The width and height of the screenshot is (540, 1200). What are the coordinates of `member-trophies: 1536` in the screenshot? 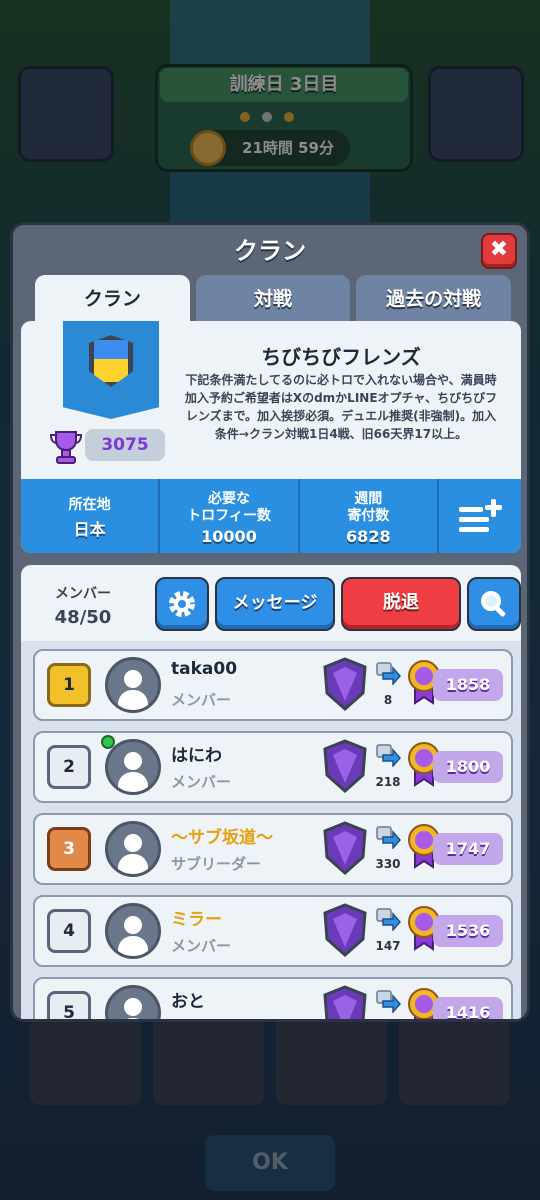 It's located at (468, 931).